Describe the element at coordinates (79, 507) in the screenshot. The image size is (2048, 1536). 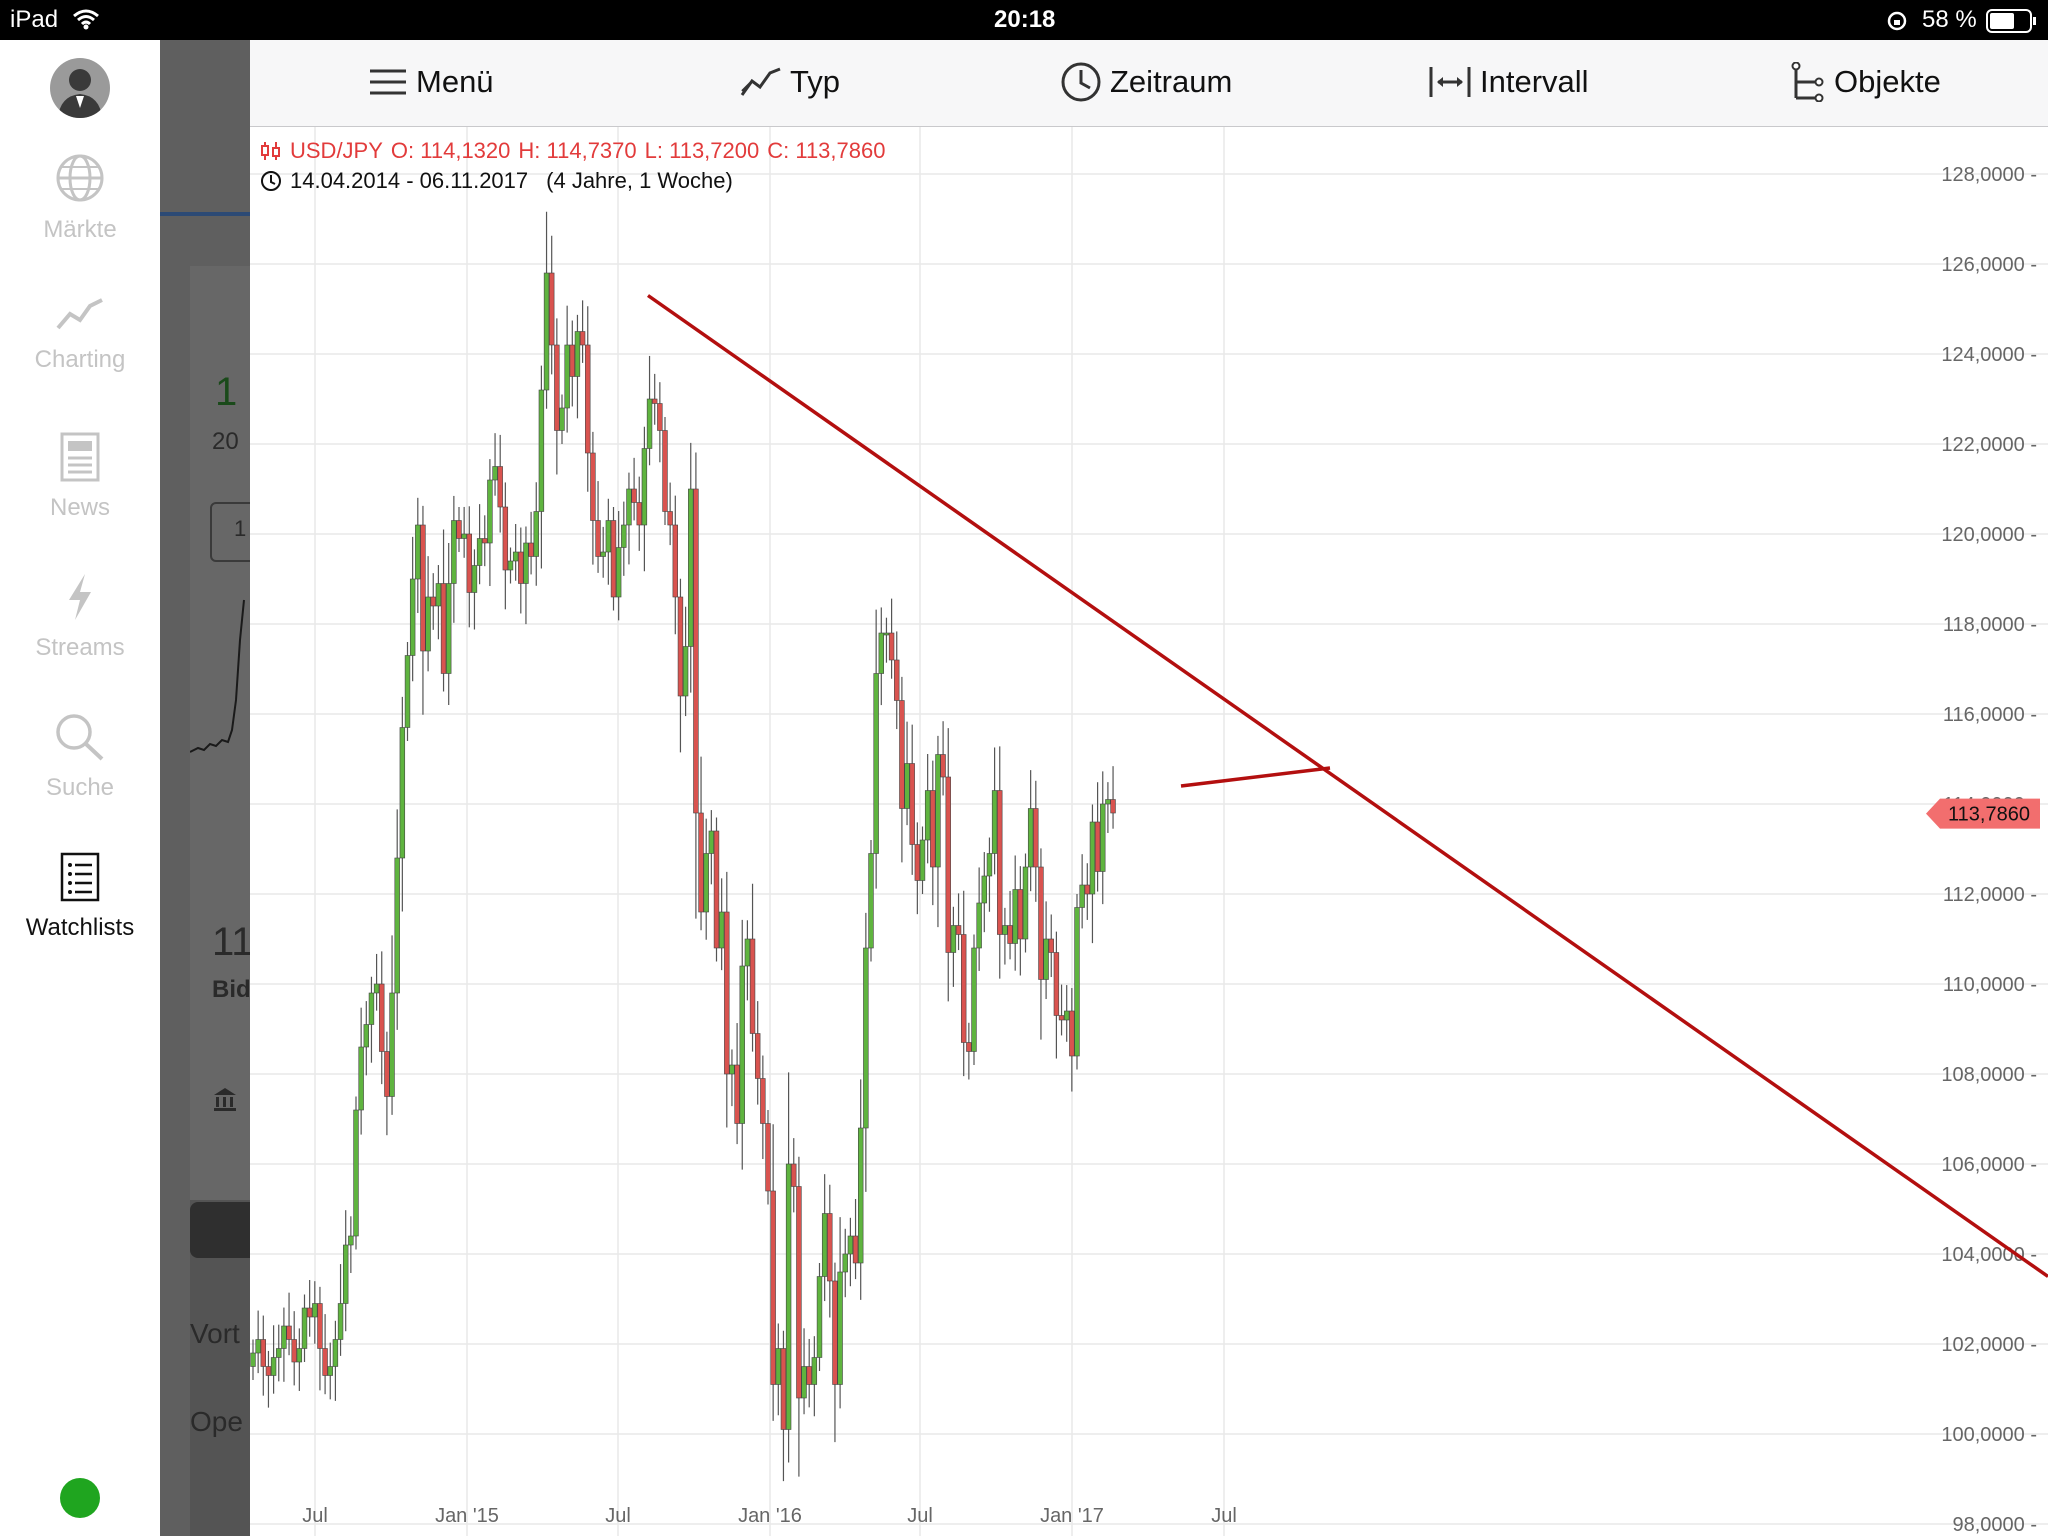
I see `sidebar-item-label: News` at that location.